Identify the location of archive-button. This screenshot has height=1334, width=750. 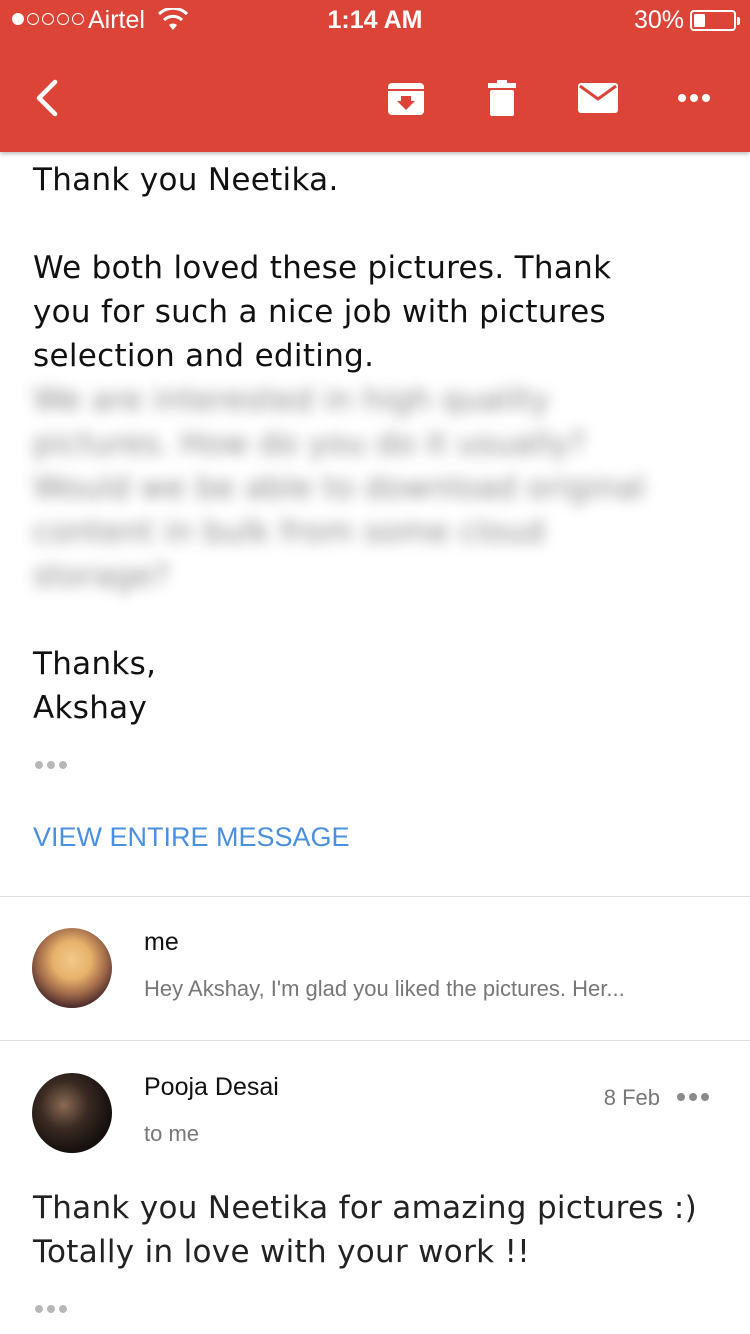
(406, 98).